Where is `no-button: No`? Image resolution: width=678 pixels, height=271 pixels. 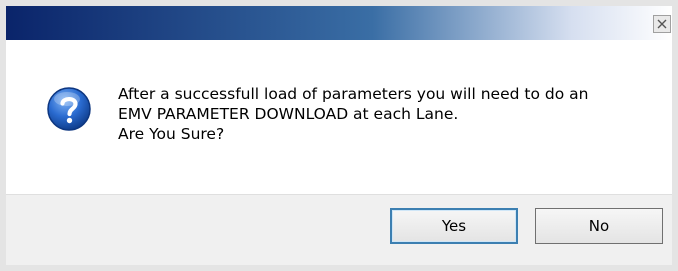 no-button: No is located at coordinates (599, 226).